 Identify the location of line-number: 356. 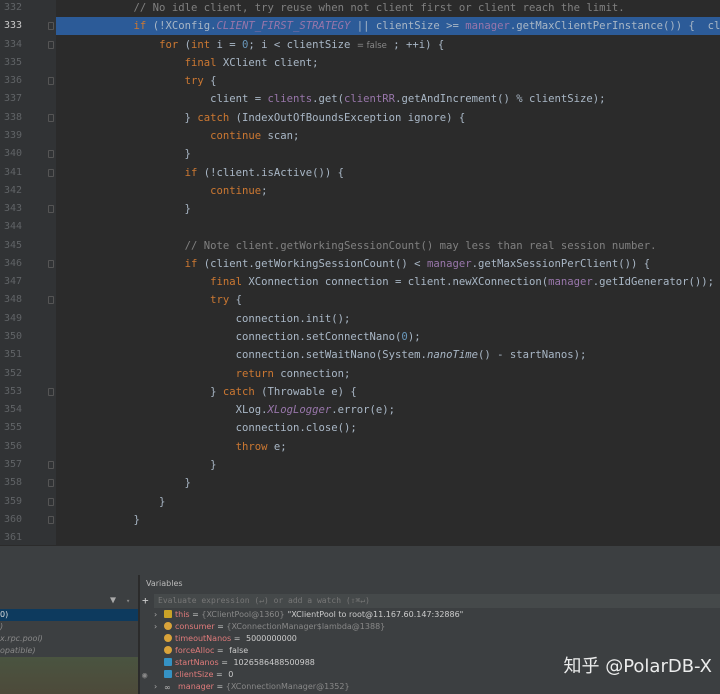
(15, 447).